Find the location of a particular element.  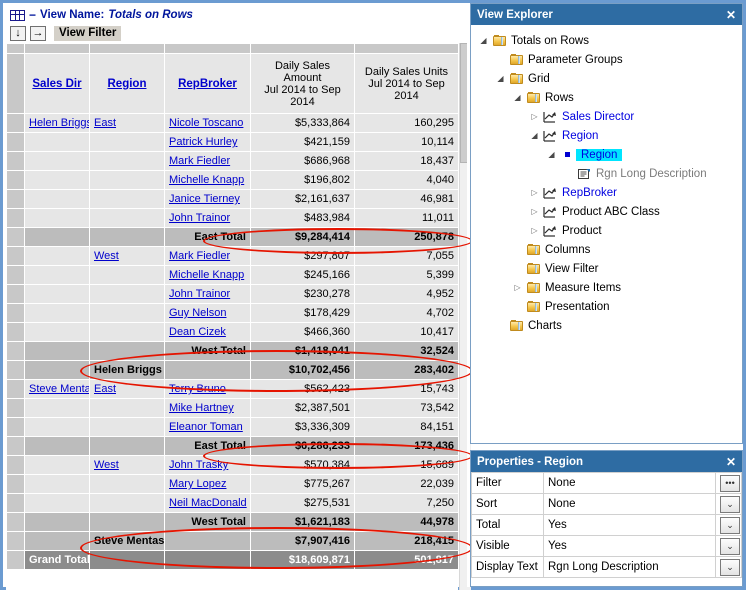

repbroker-link: Neil MacDonald is located at coordinates (208, 503).